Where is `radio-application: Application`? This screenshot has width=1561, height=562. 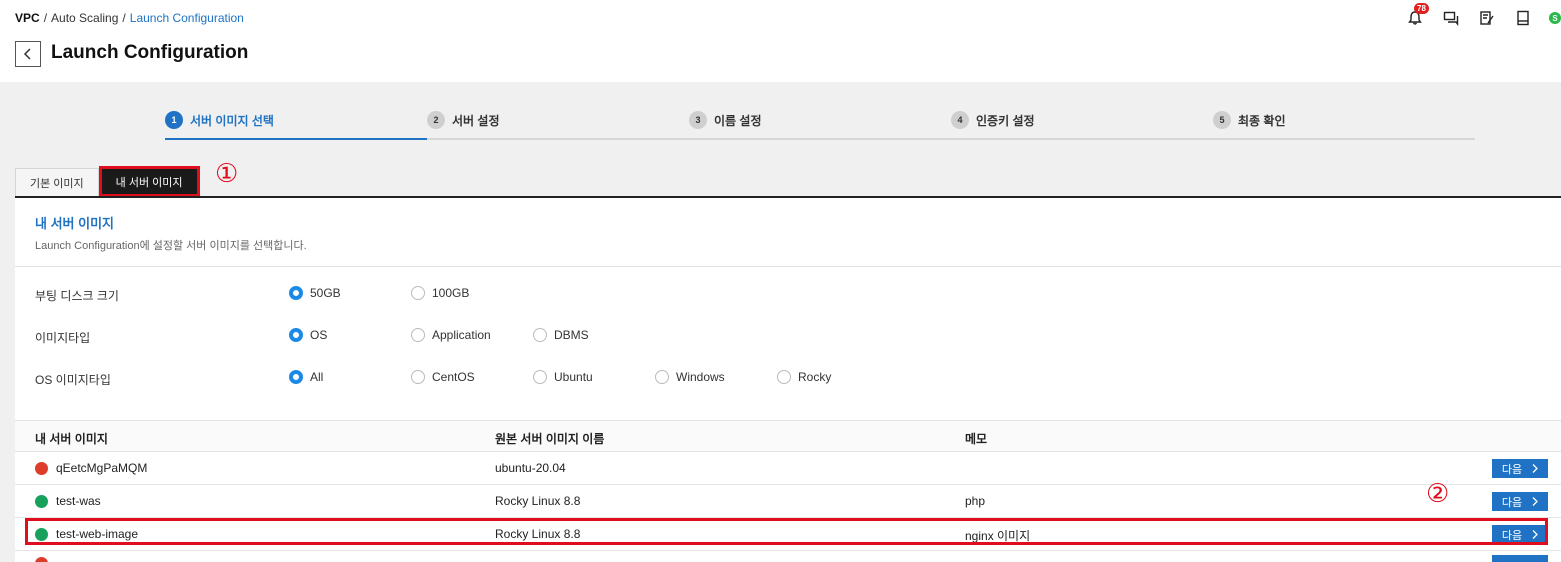 radio-application: Application is located at coordinates (451, 335).